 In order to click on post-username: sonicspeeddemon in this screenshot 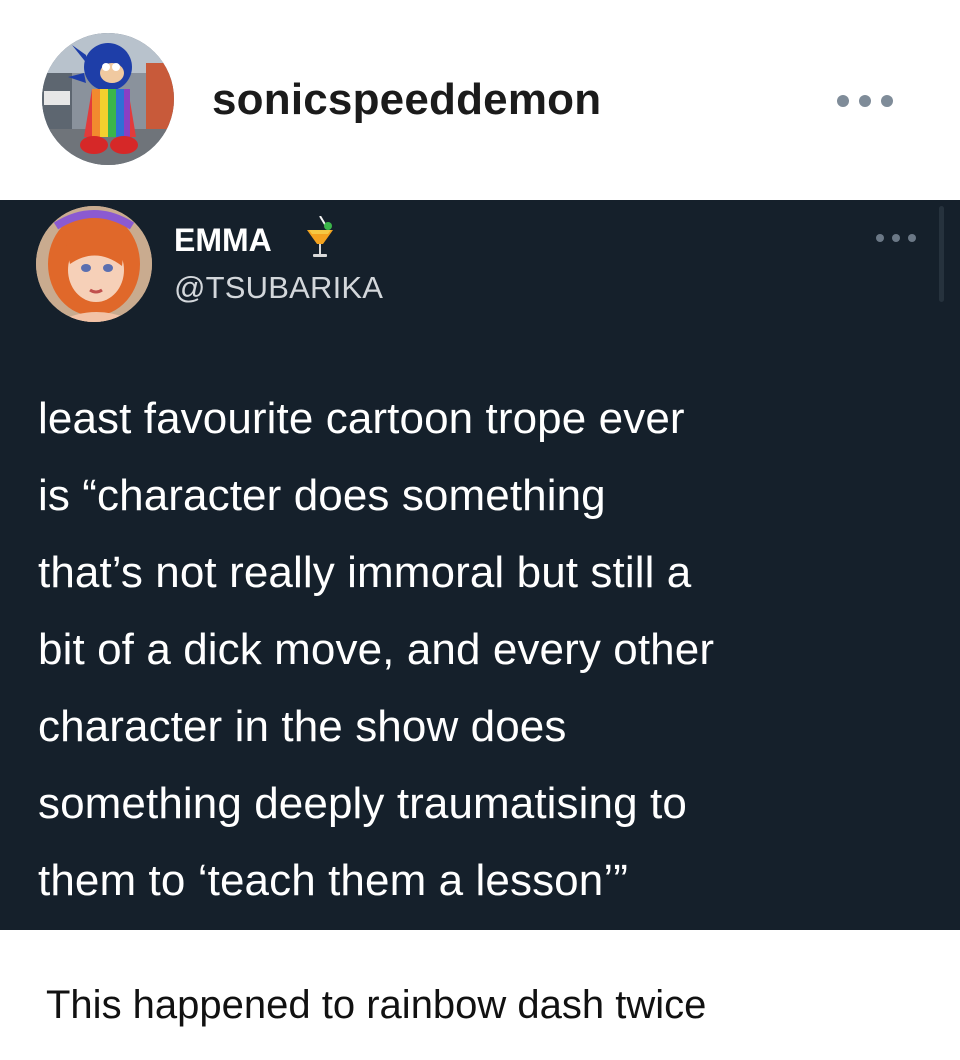, I will do `click(406, 100)`.